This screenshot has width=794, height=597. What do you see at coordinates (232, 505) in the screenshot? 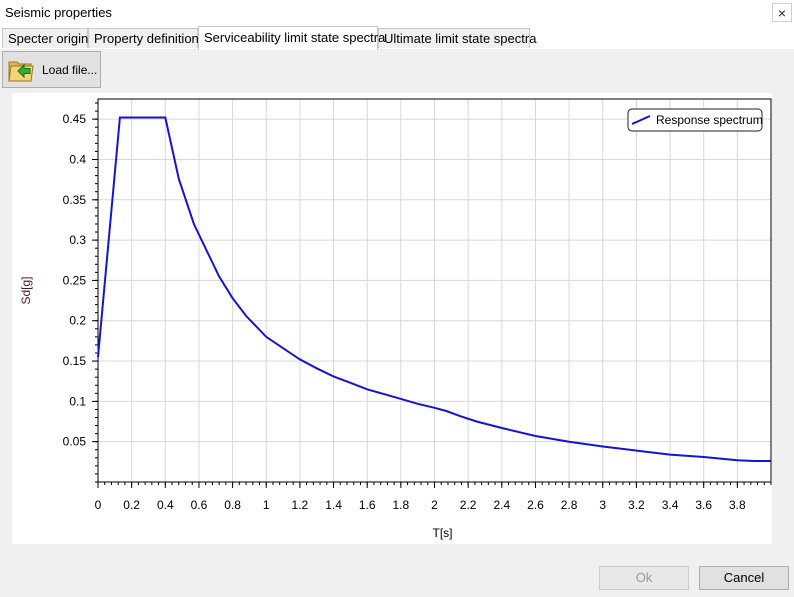
I see `x-tick-label: 0.8` at bounding box center [232, 505].